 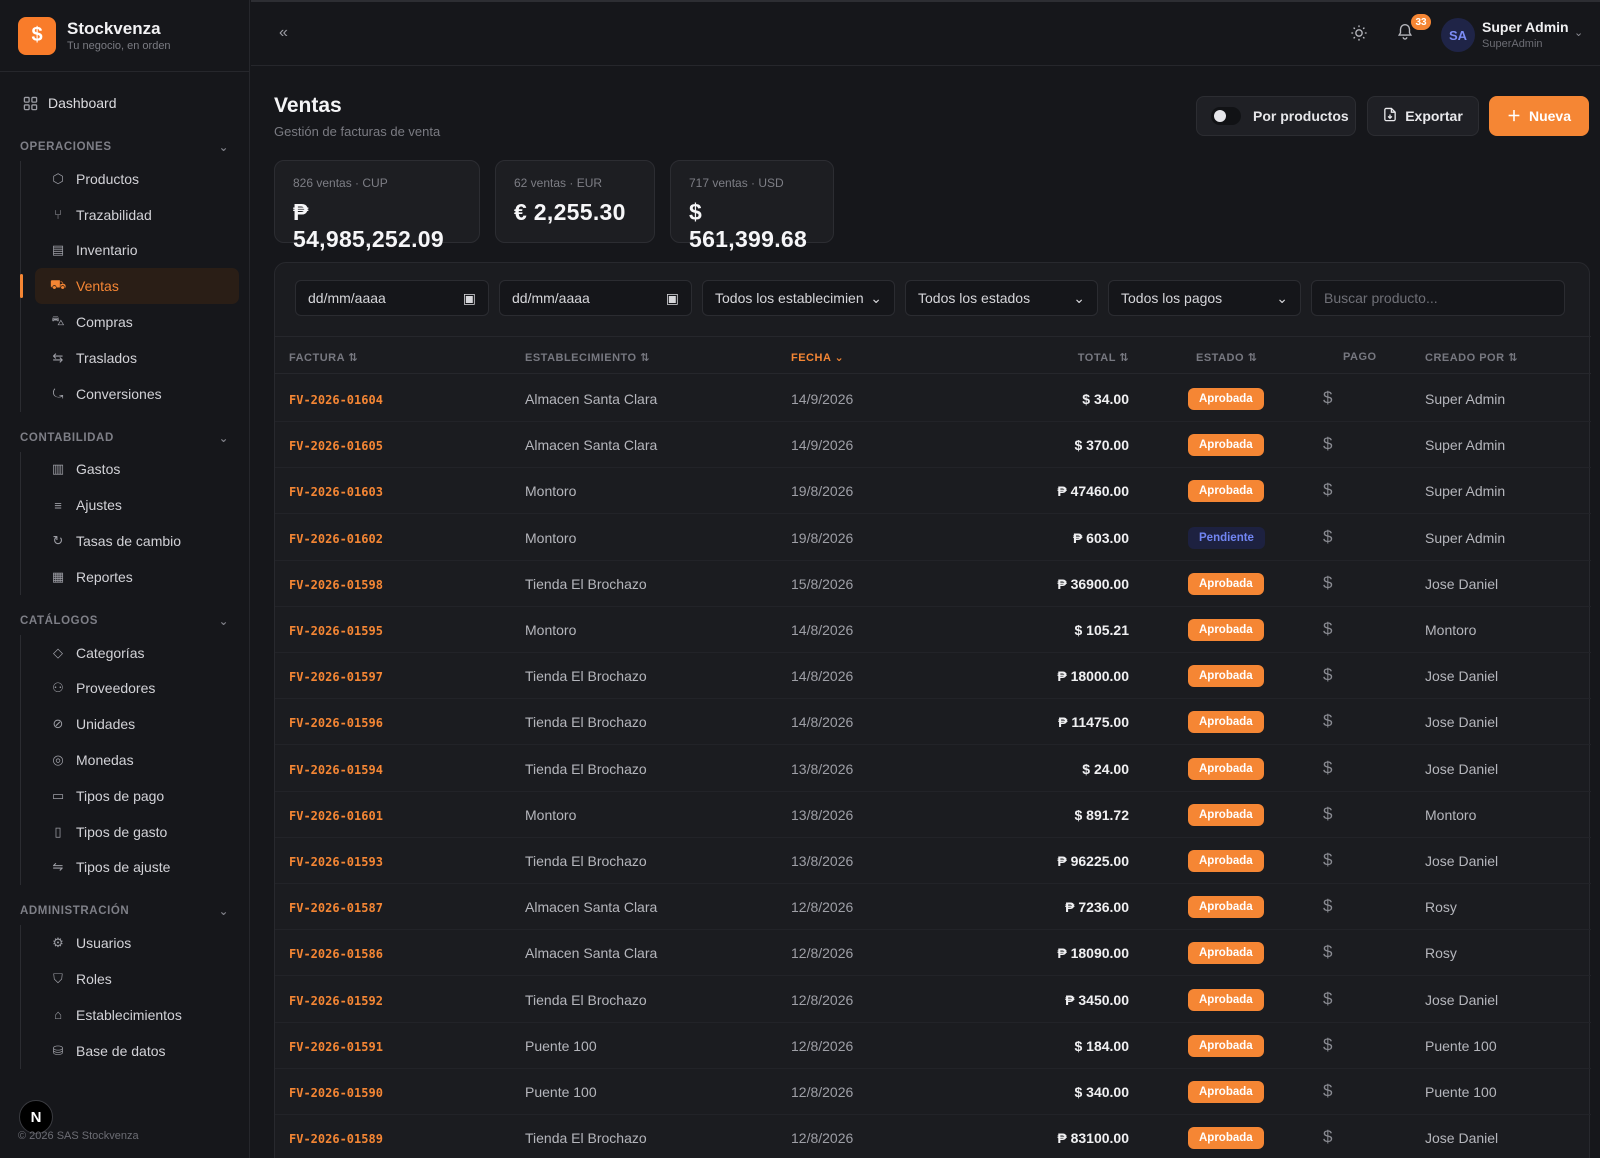 What do you see at coordinates (124, 36) in the screenshot?
I see `brand: $ Stockvenza Tu negocio, en orden` at bounding box center [124, 36].